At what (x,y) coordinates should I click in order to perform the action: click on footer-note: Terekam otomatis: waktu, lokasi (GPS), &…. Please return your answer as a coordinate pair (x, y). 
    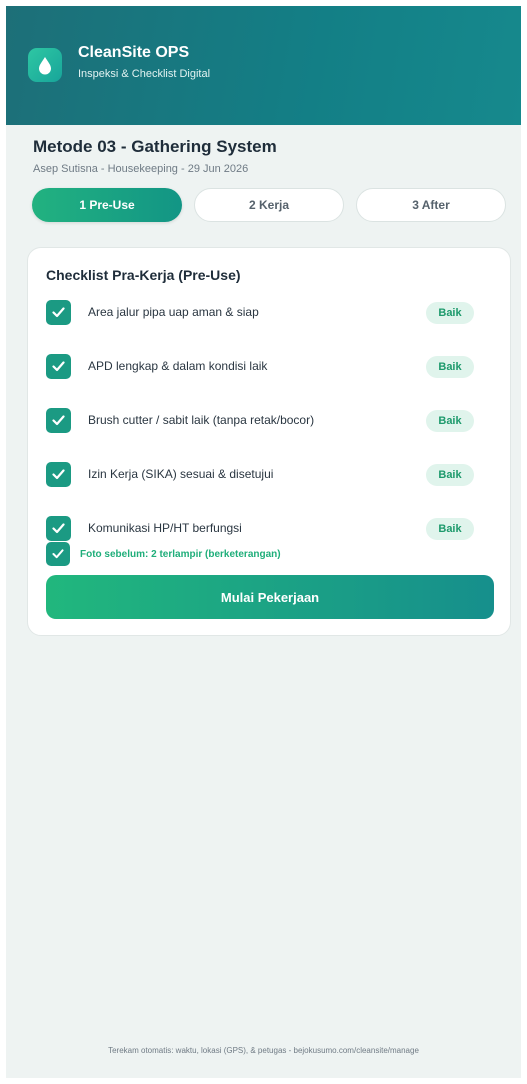
    Looking at the image, I should click on (263, 1050).